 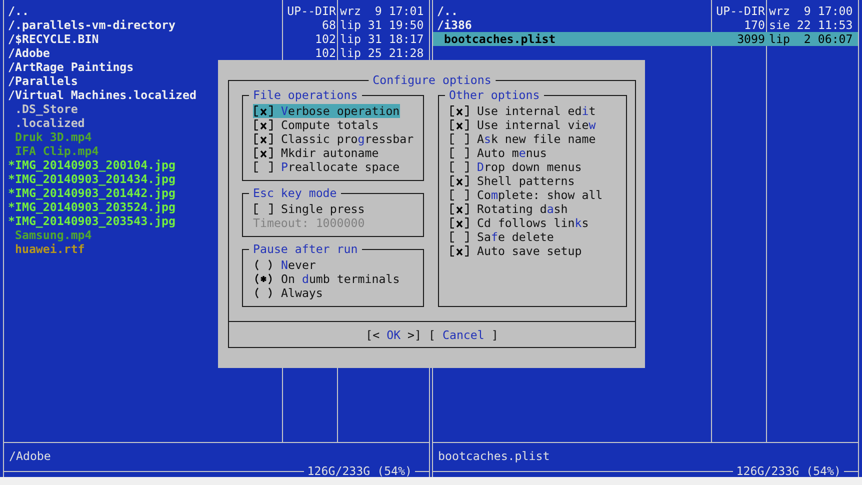 What do you see at coordinates (540, 195) in the screenshot?
I see `option-label: Complete: show all` at bounding box center [540, 195].